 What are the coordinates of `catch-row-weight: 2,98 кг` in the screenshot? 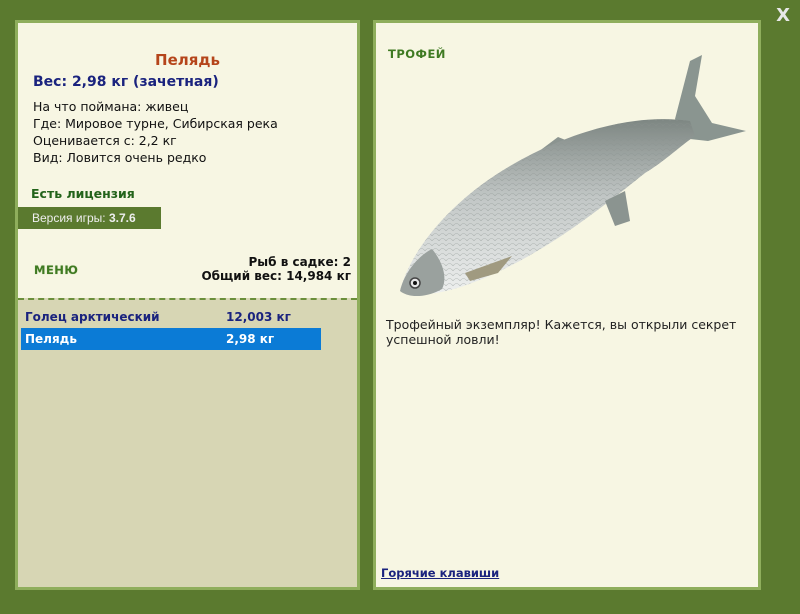 It's located at (250, 339).